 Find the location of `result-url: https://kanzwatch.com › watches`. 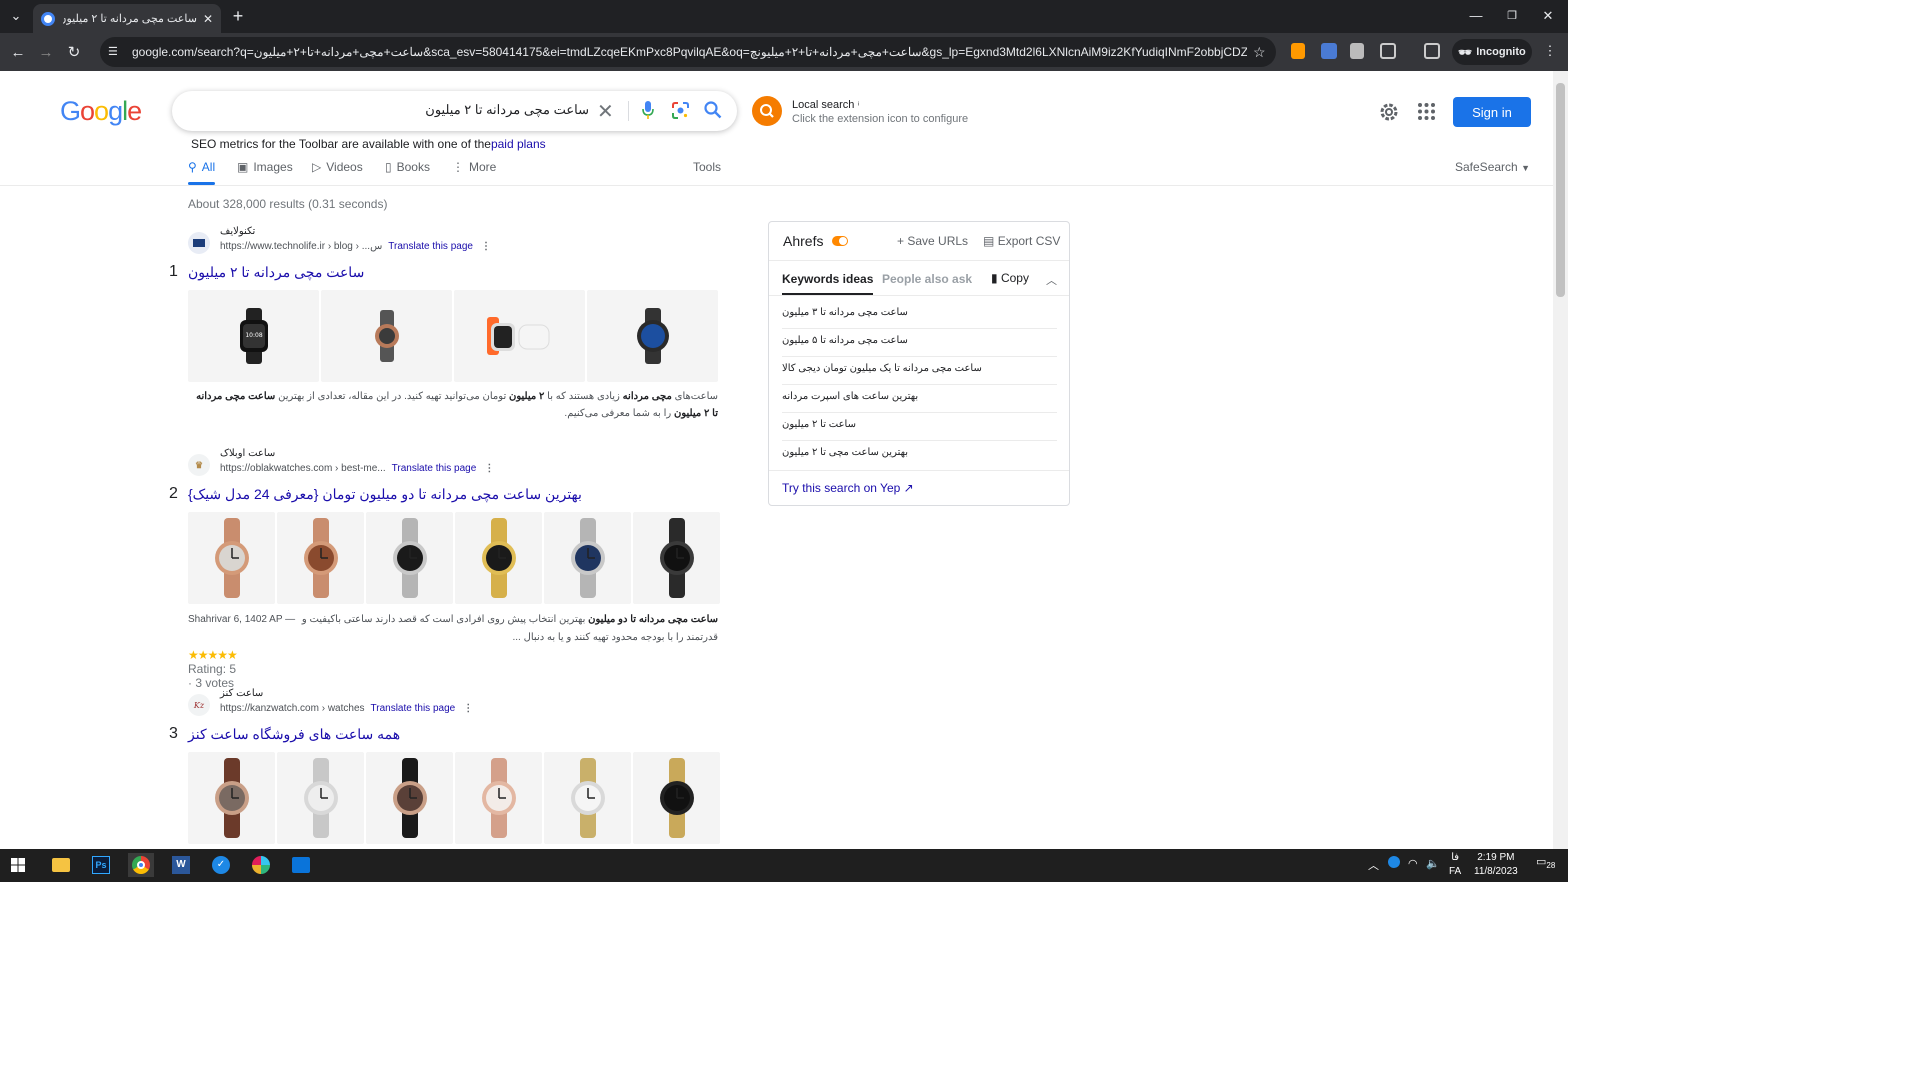

result-url: https://kanzwatch.com › watches is located at coordinates (292, 708).